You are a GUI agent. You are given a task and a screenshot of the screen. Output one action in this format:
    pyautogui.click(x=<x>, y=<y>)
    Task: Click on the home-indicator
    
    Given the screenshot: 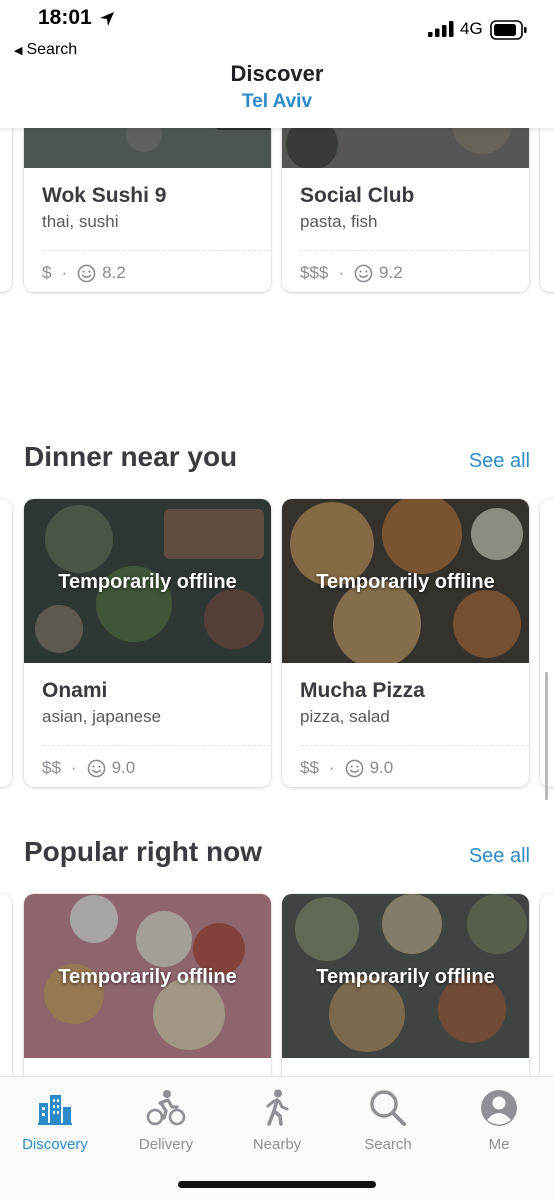 What is the action you would take?
    pyautogui.click(x=277, y=1184)
    